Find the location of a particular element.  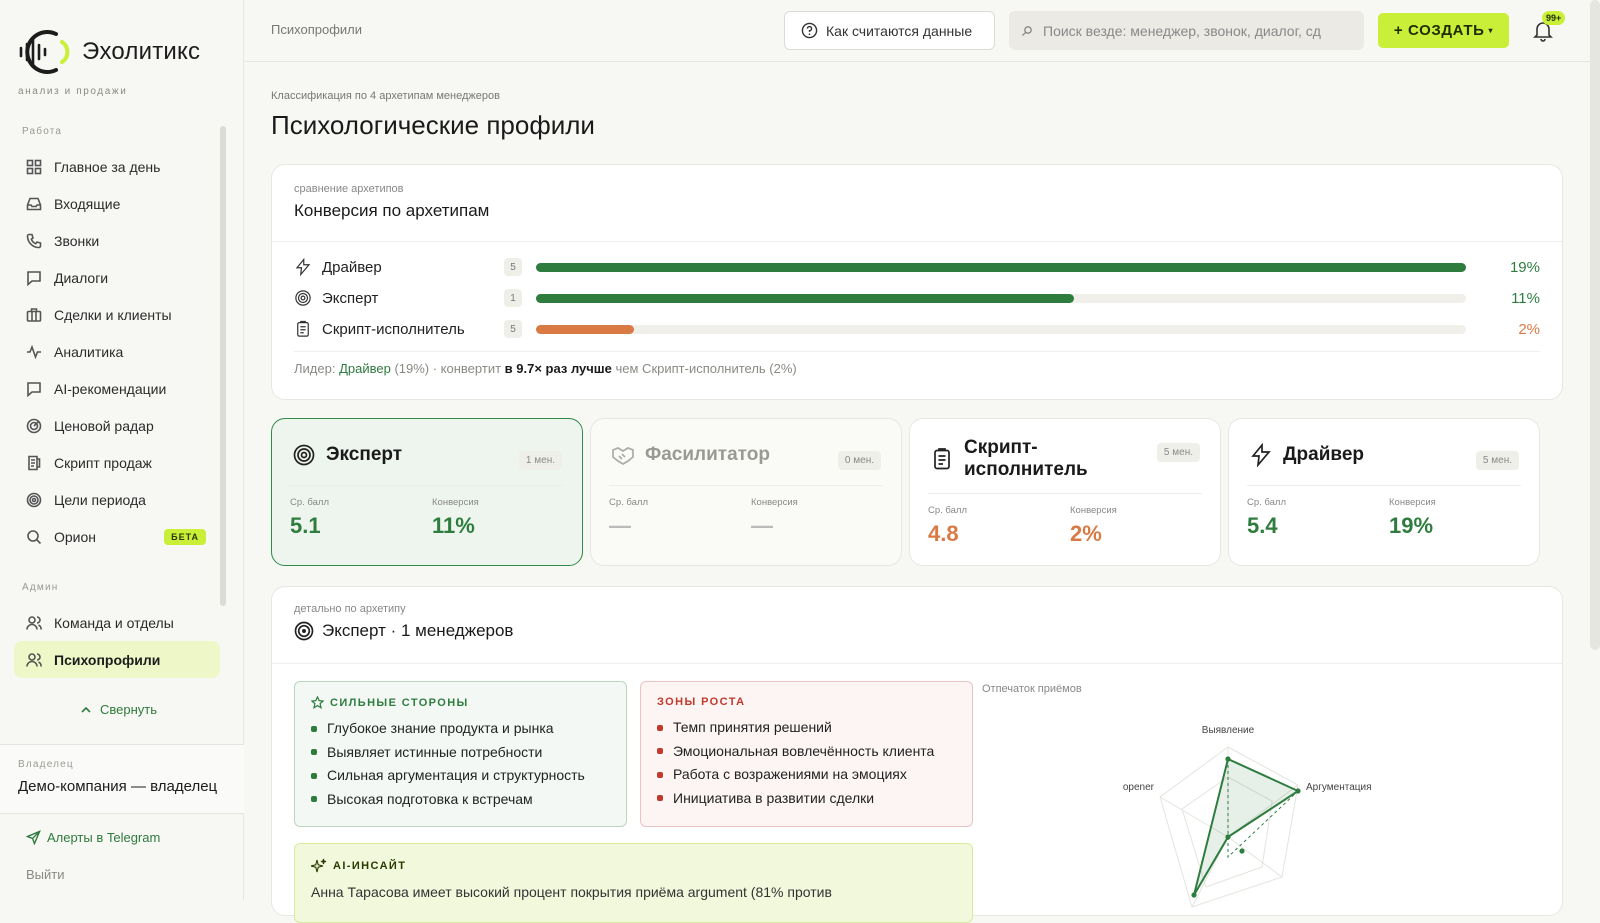

telegram-alerts-link: Алерты в Telegram is located at coordinates (93, 837).